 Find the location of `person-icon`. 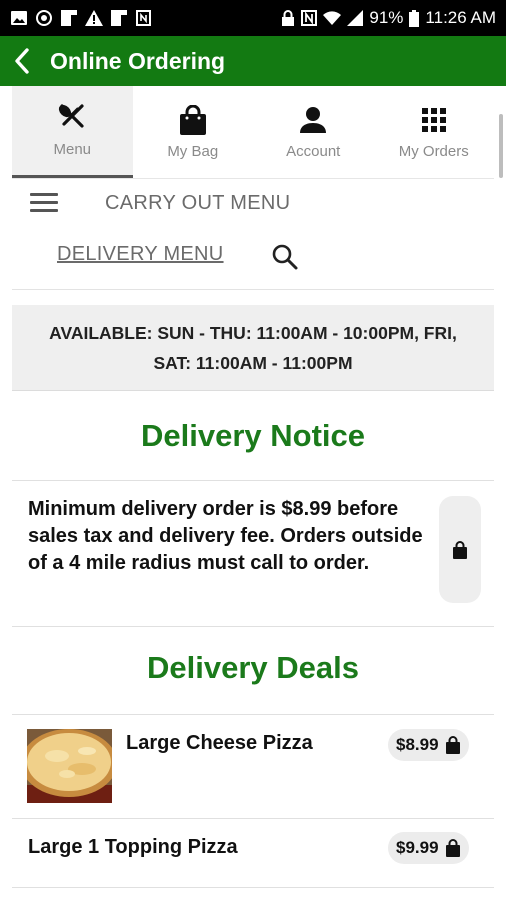

person-icon is located at coordinates (313, 119).